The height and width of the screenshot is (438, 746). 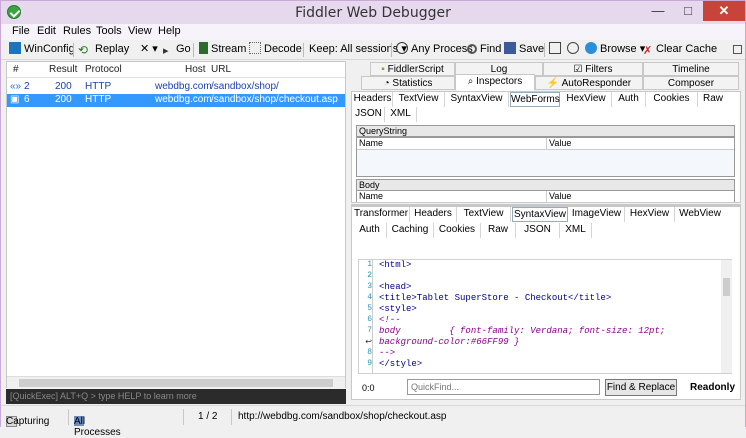 I want to click on stream-button: Stream, so click(x=222, y=50).